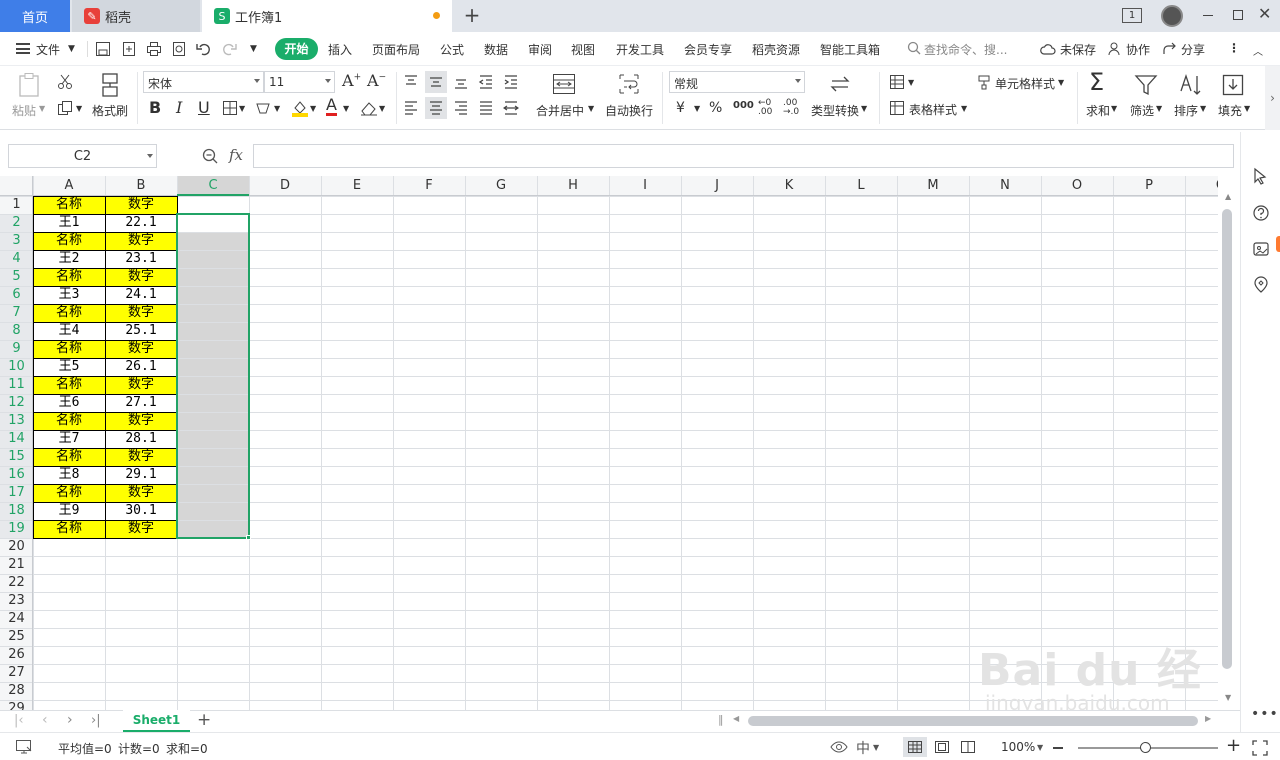  I want to click on cell-style-paint-icon, so click(984, 82).